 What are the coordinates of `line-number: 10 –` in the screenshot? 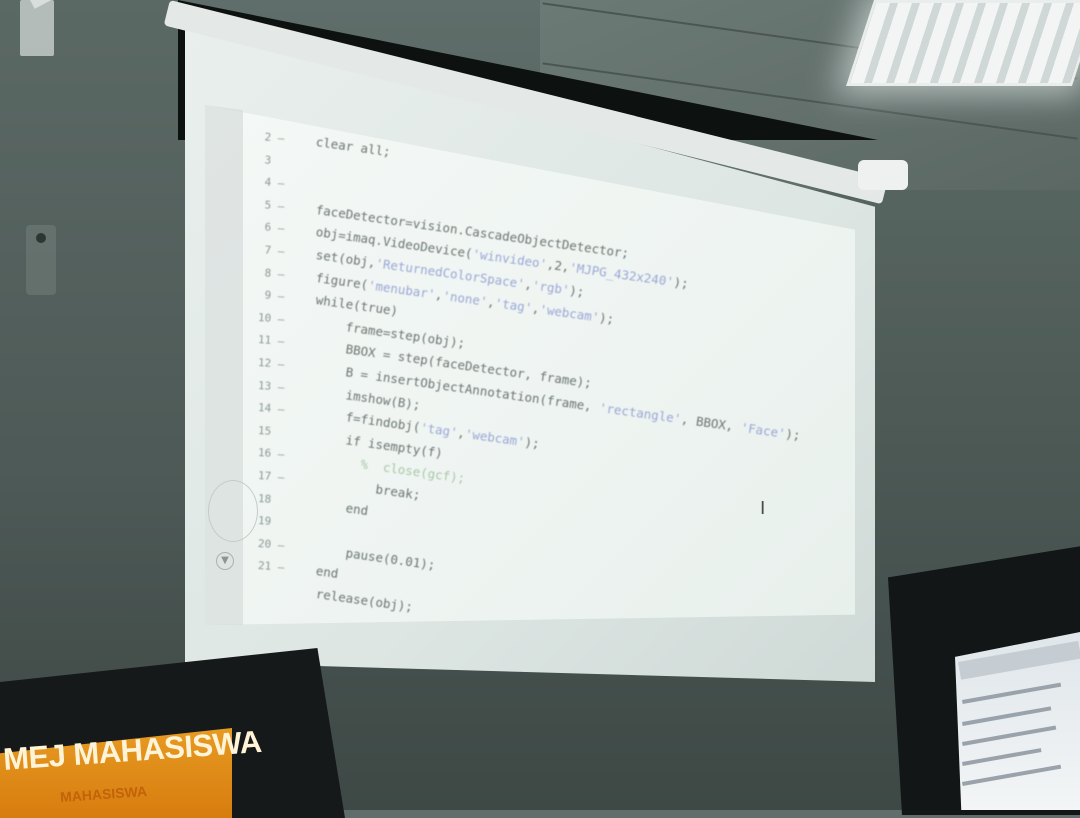 It's located at (271, 318).